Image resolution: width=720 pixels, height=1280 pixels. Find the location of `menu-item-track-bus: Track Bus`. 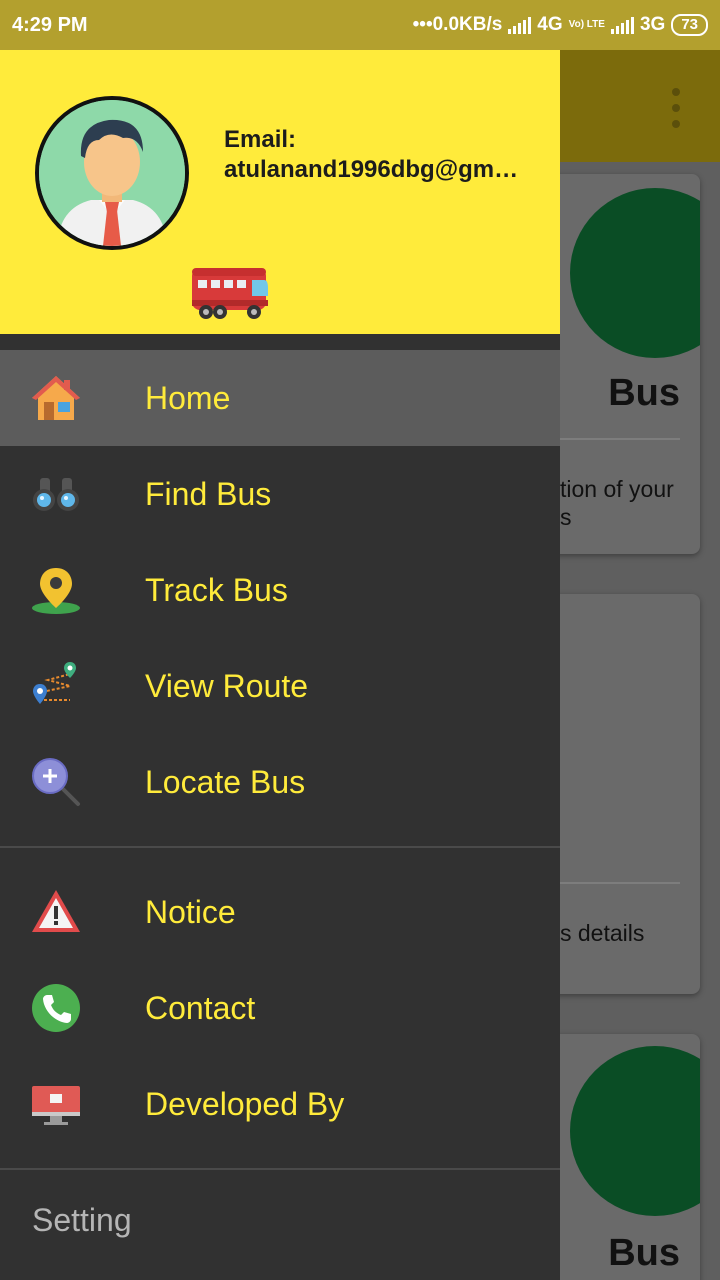

menu-item-track-bus: Track Bus is located at coordinates (280, 590).